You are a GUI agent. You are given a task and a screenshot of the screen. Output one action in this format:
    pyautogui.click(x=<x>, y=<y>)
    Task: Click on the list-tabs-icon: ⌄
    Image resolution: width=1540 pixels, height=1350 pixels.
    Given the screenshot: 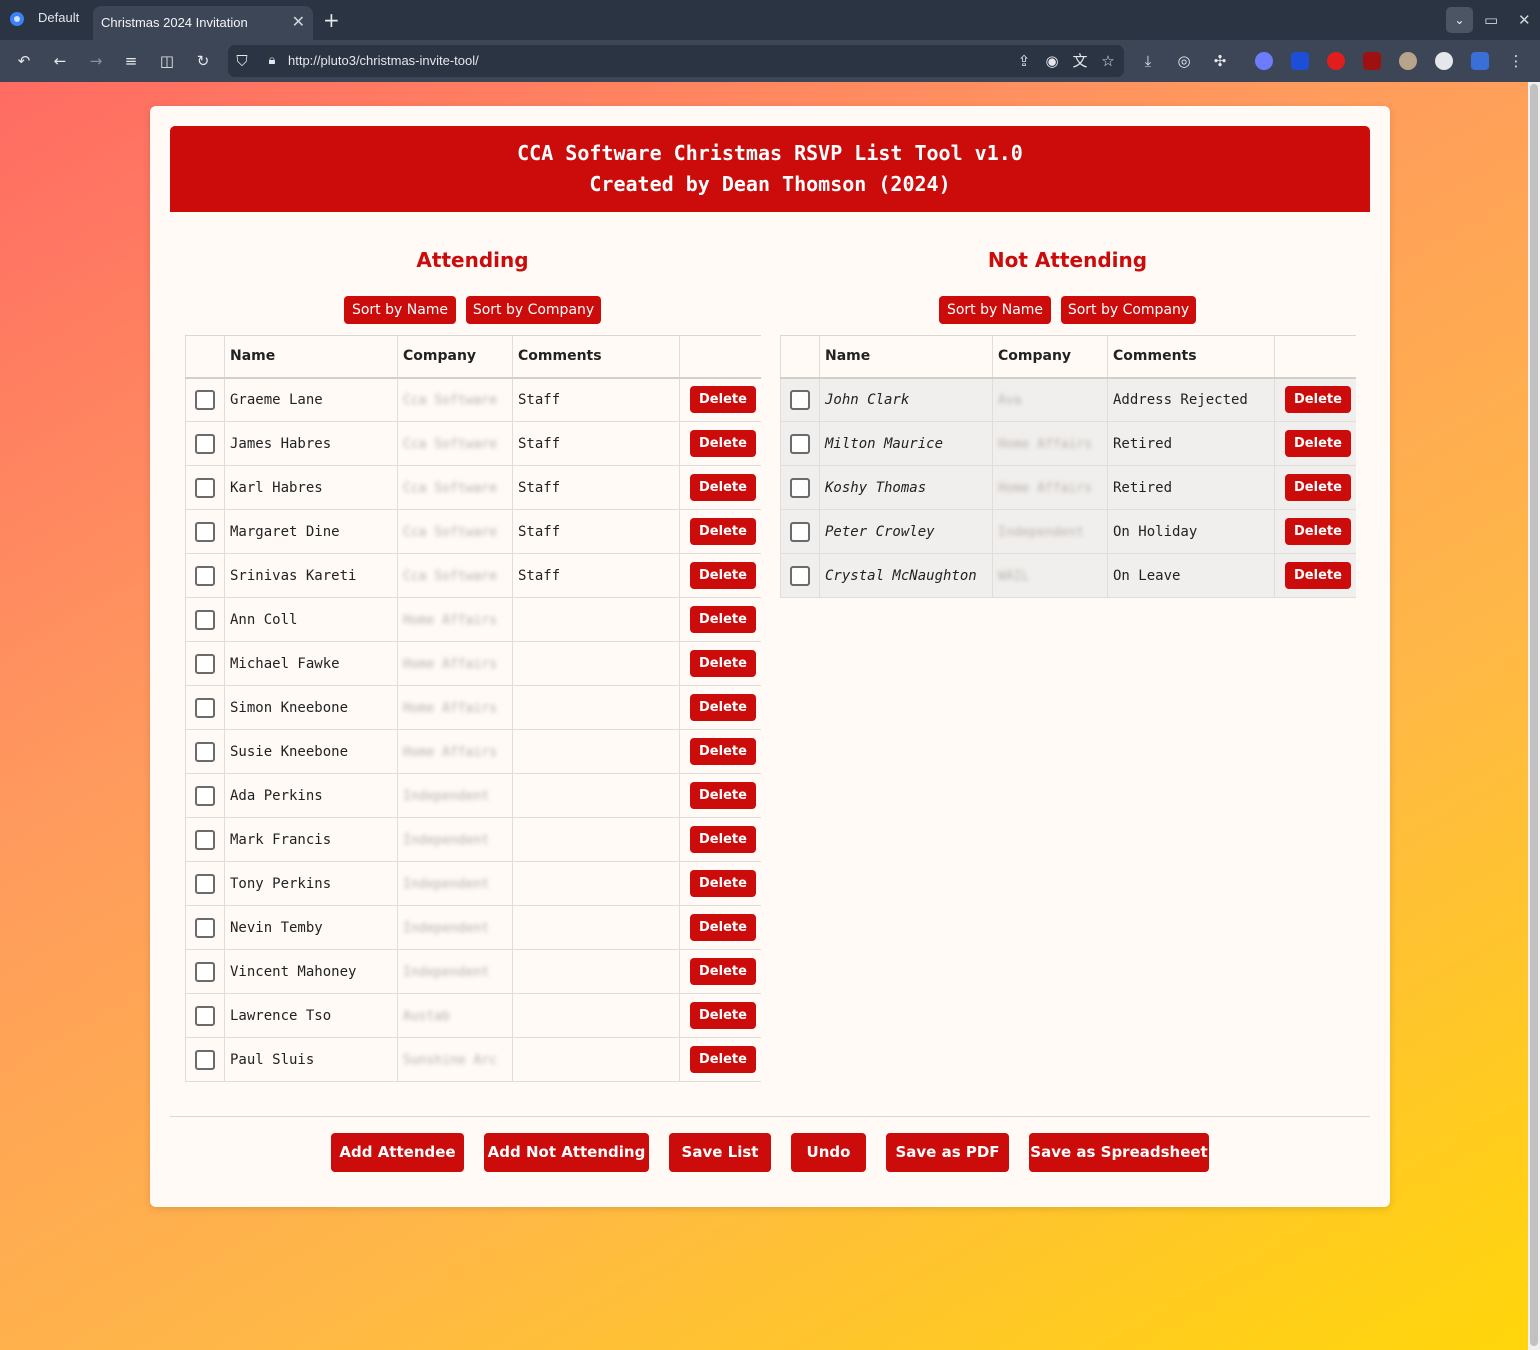 What is the action you would take?
    pyautogui.click(x=1459, y=20)
    